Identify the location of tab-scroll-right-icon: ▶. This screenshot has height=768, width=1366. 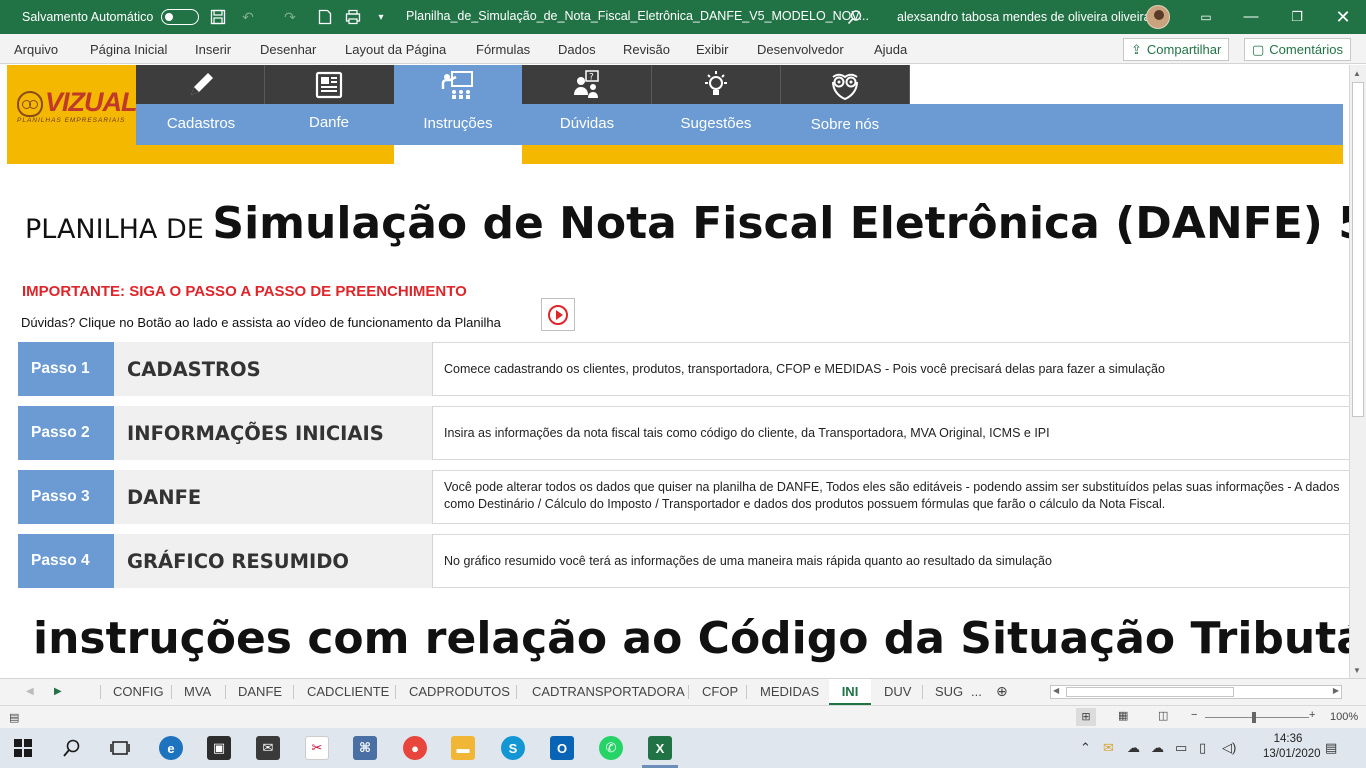
(58, 692).